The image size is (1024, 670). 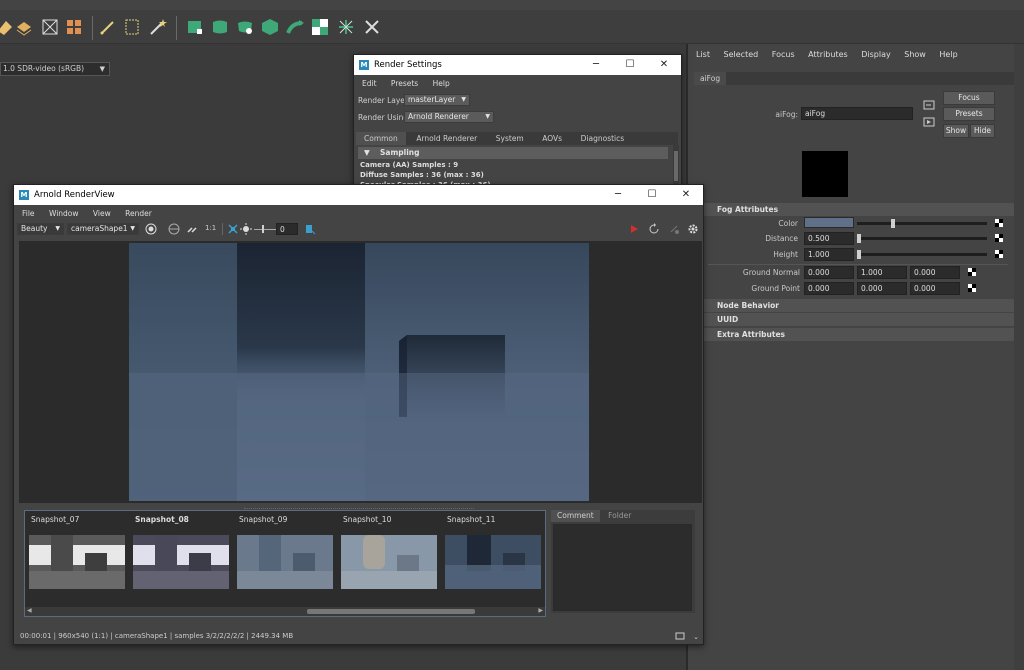 What do you see at coordinates (132, 27) in the screenshot?
I see `bounding-box-icon` at bounding box center [132, 27].